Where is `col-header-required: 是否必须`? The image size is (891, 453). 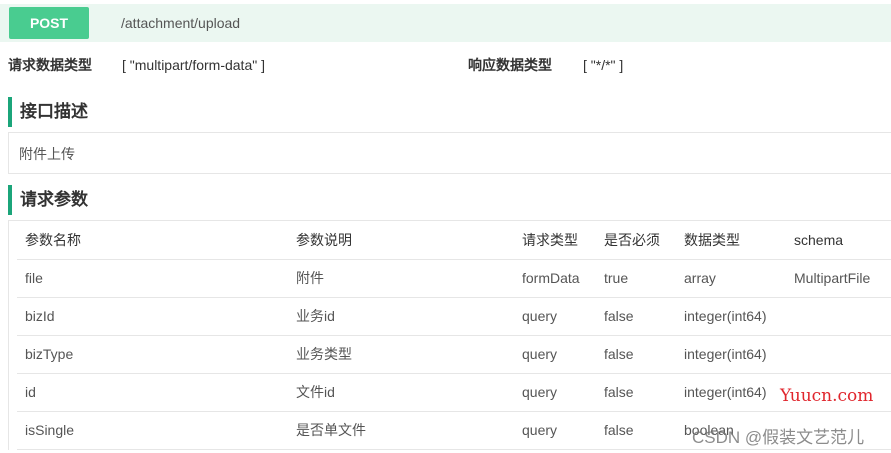 col-header-required: 是否必须 is located at coordinates (636, 240).